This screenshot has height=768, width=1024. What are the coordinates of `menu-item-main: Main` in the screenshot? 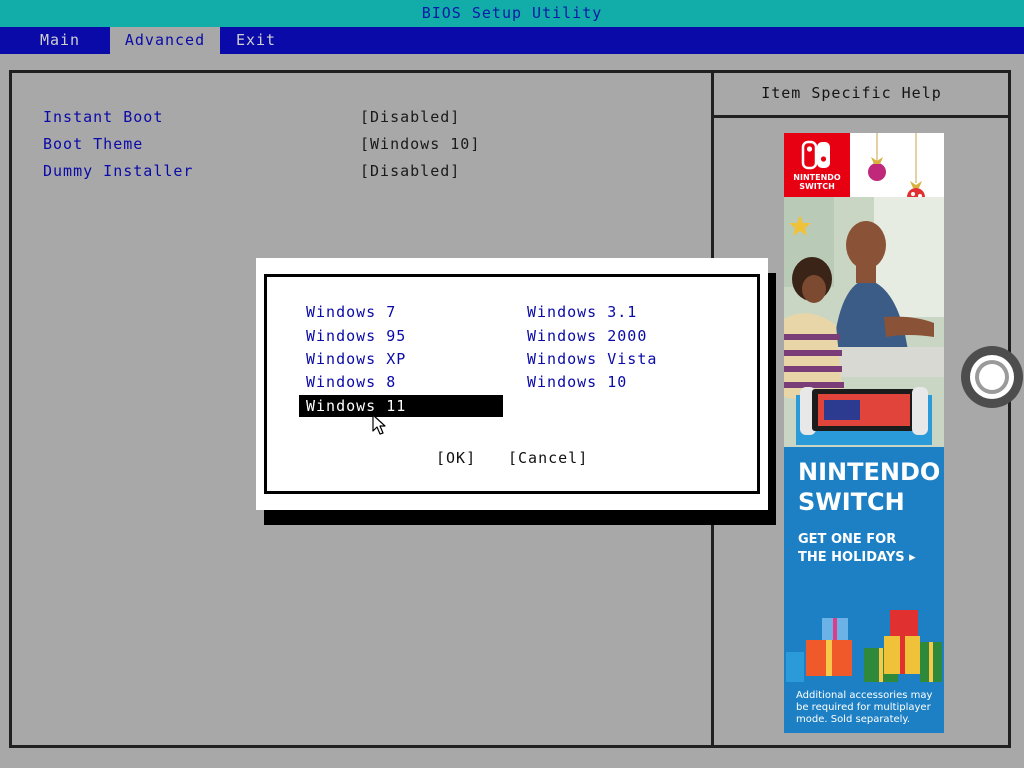 It's located at (60, 40).